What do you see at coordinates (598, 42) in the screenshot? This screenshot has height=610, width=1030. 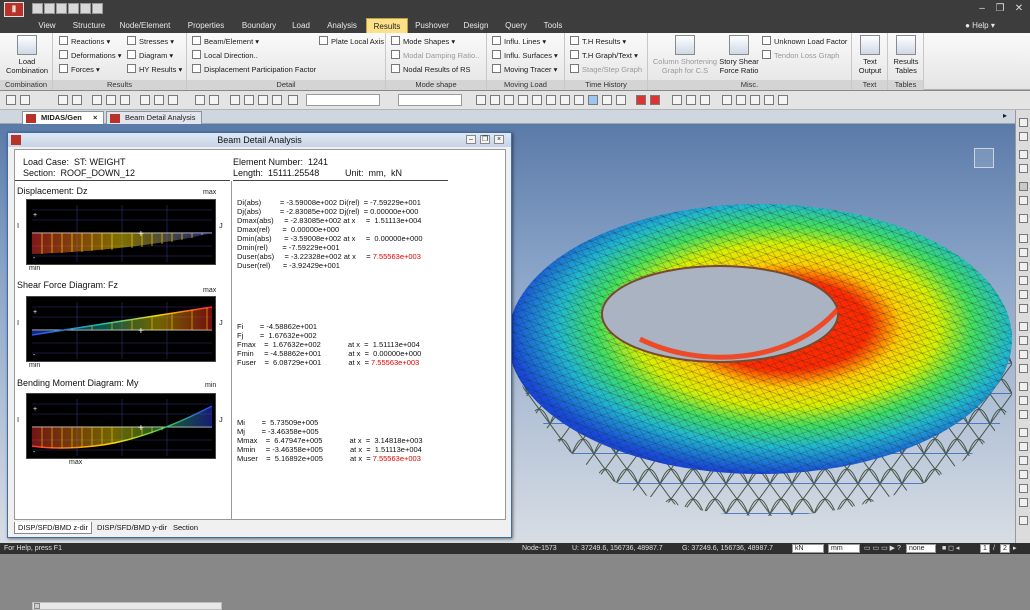 I see `th-results-button: T.H Results ▾` at bounding box center [598, 42].